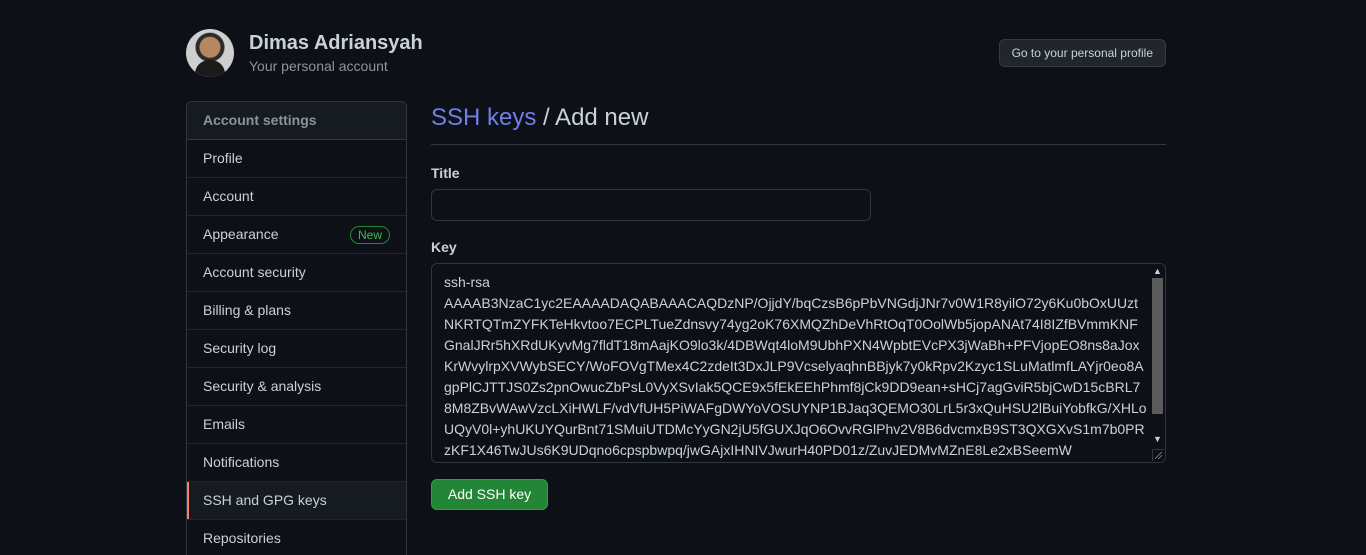  What do you see at coordinates (210, 53) in the screenshot?
I see `avatar` at bounding box center [210, 53].